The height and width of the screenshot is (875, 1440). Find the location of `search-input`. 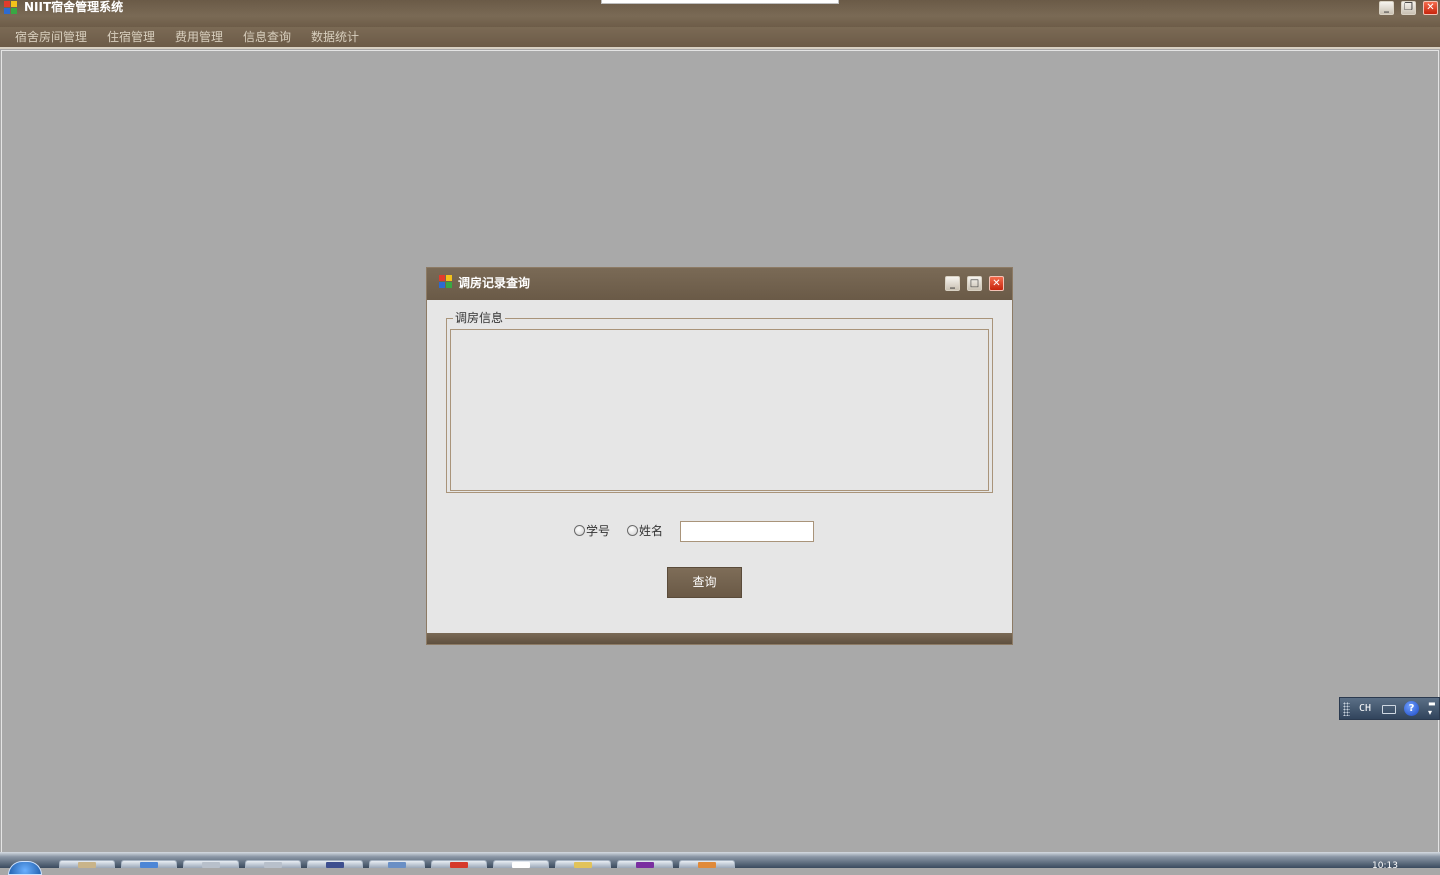

search-input is located at coordinates (747, 531).